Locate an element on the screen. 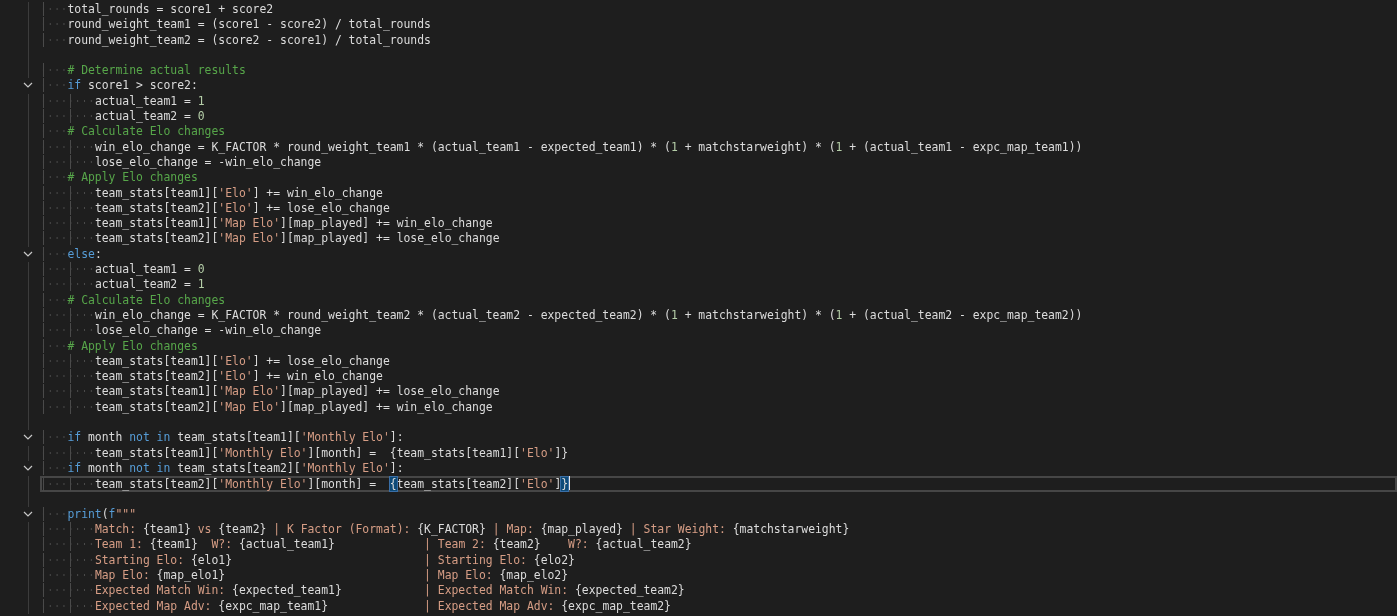 The image size is (1397, 616). code-line: Team 1: {team1} W?: {actual_team1} | Team 2: {team2} W?: {actual_team2} is located at coordinates (366, 545).